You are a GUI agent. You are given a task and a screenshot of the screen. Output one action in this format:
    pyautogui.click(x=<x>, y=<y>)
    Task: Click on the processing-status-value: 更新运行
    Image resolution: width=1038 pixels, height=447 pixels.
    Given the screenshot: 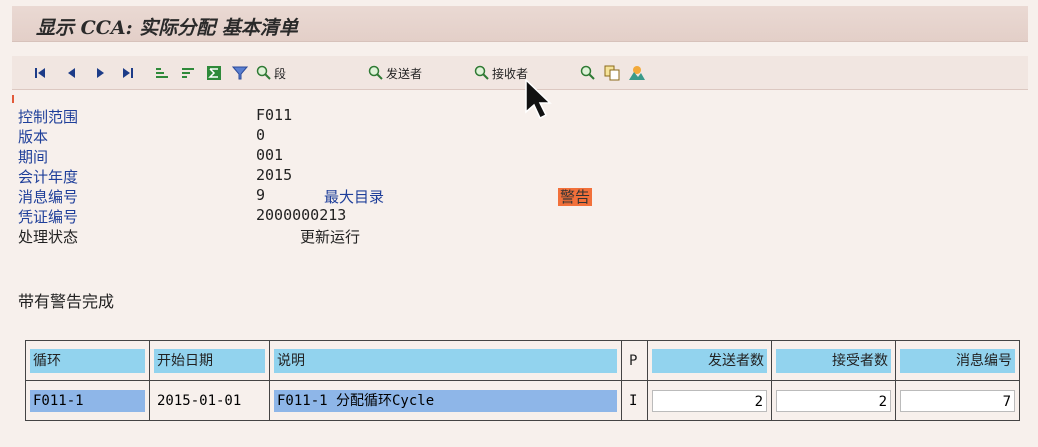 What is the action you would take?
    pyautogui.click(x=330, y=237)
    